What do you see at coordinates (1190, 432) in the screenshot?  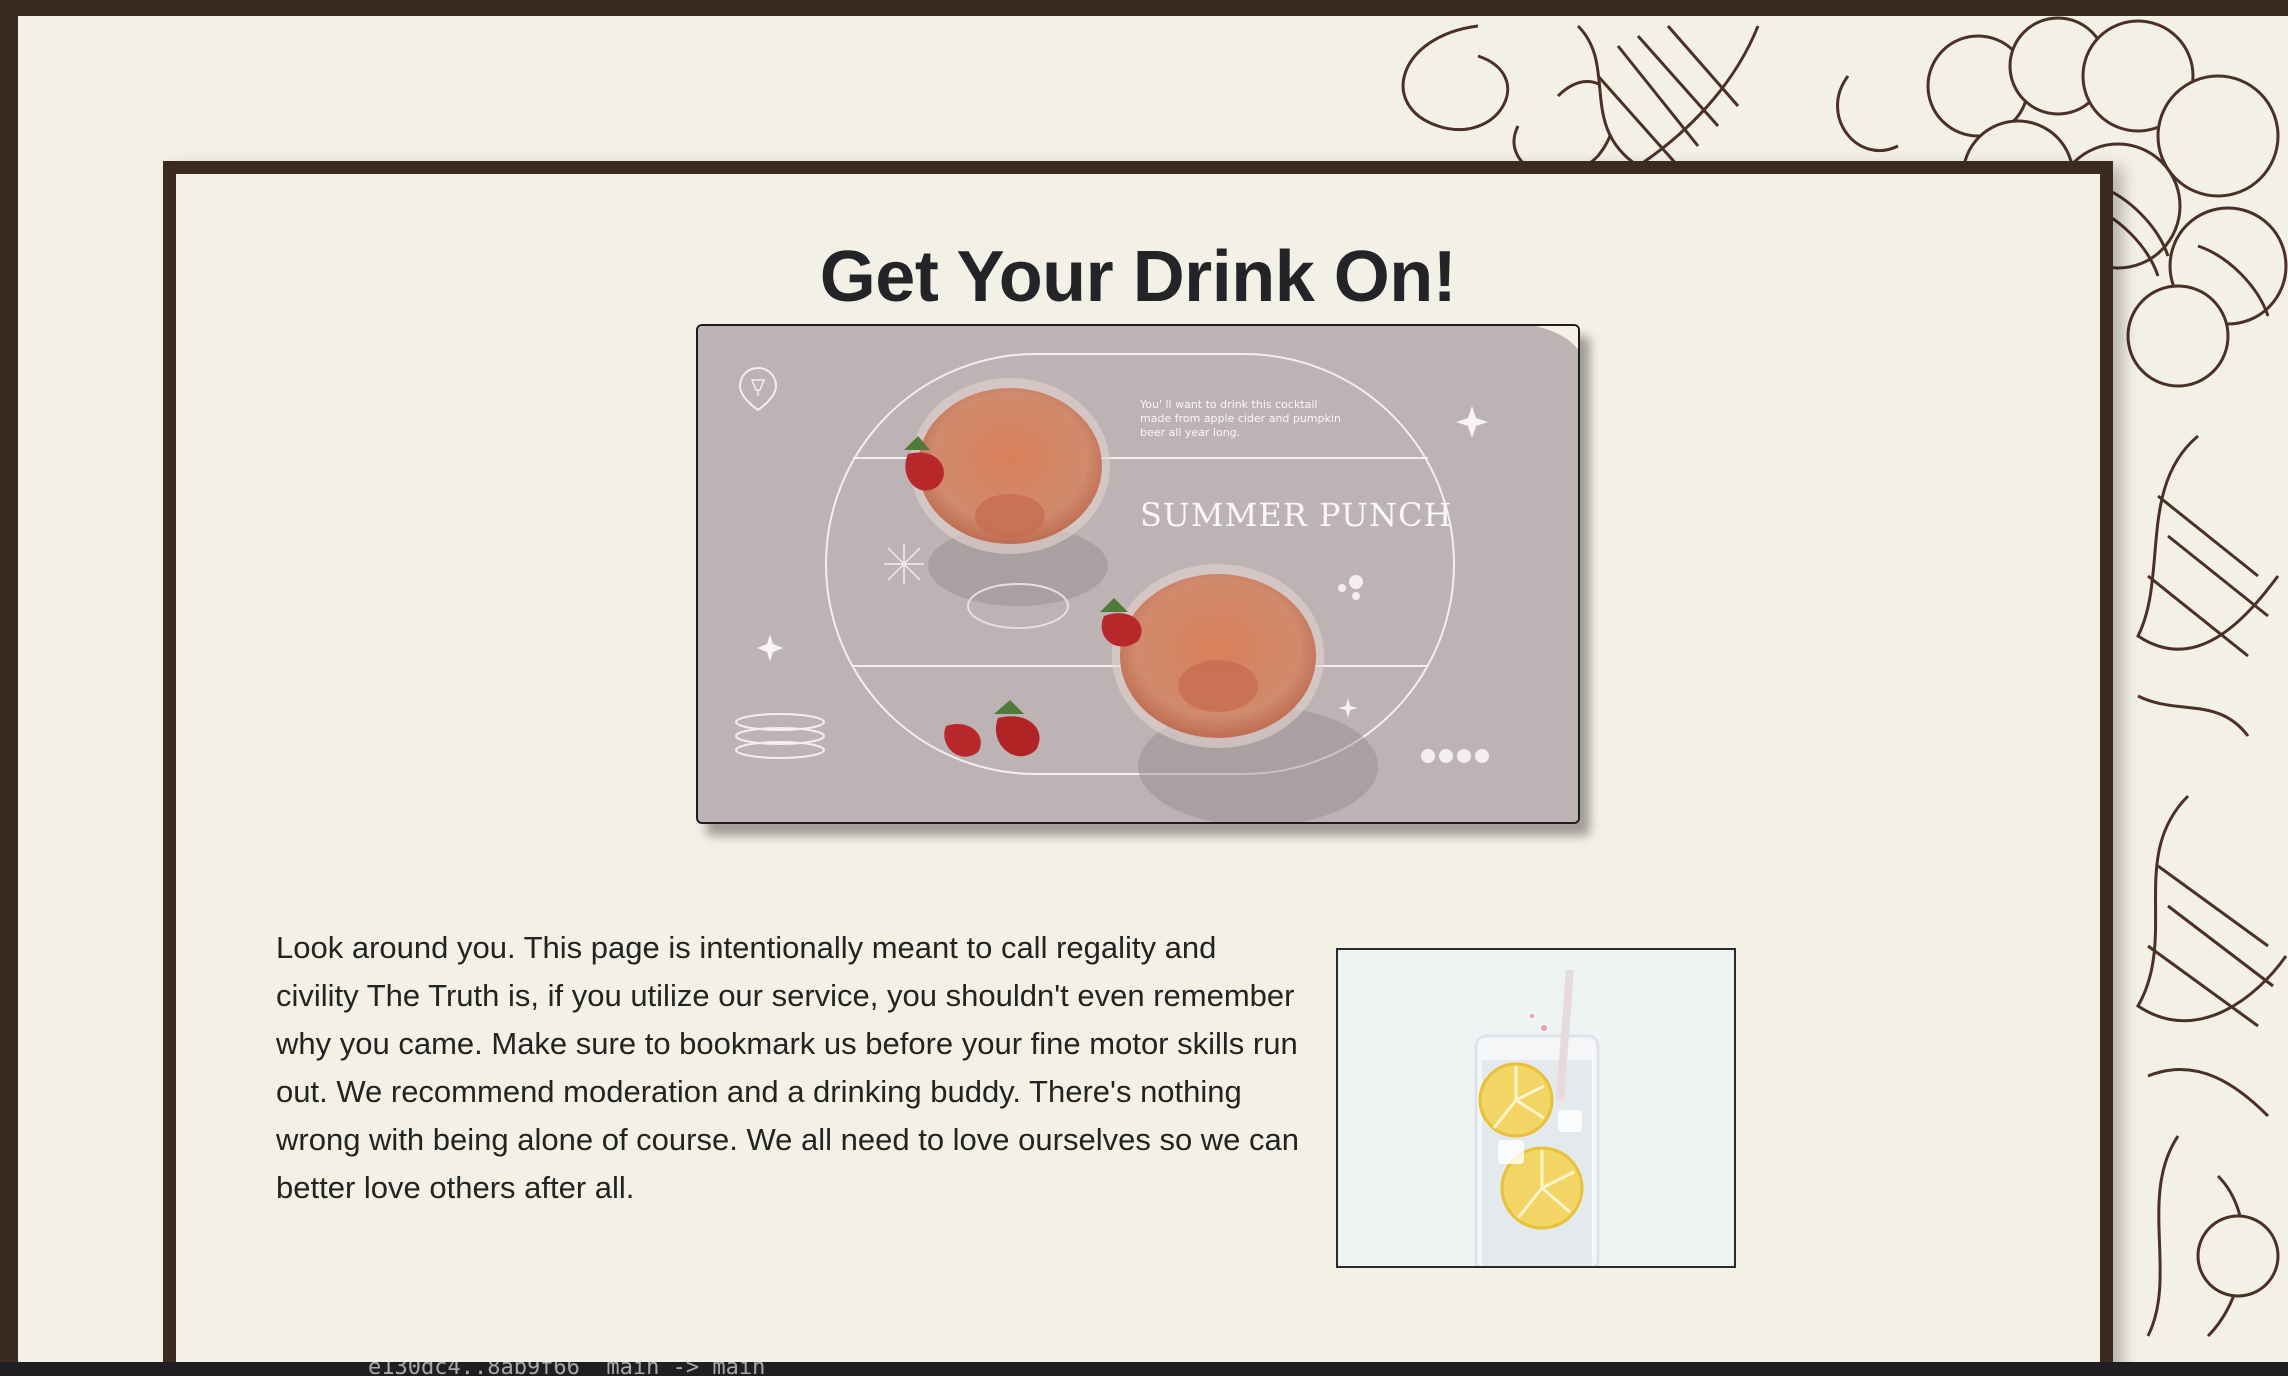 I see `hero-blurb-line-3: beer all year long.` at bounding box center [1190, 432].